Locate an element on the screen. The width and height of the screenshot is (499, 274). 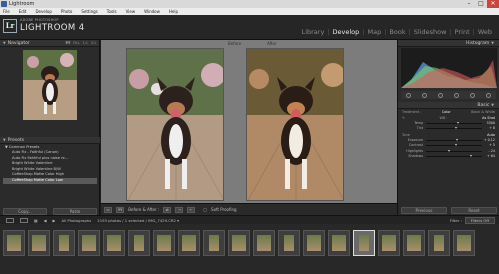
zoom-3-1: 3:1 is located at coordinates (93, 43).